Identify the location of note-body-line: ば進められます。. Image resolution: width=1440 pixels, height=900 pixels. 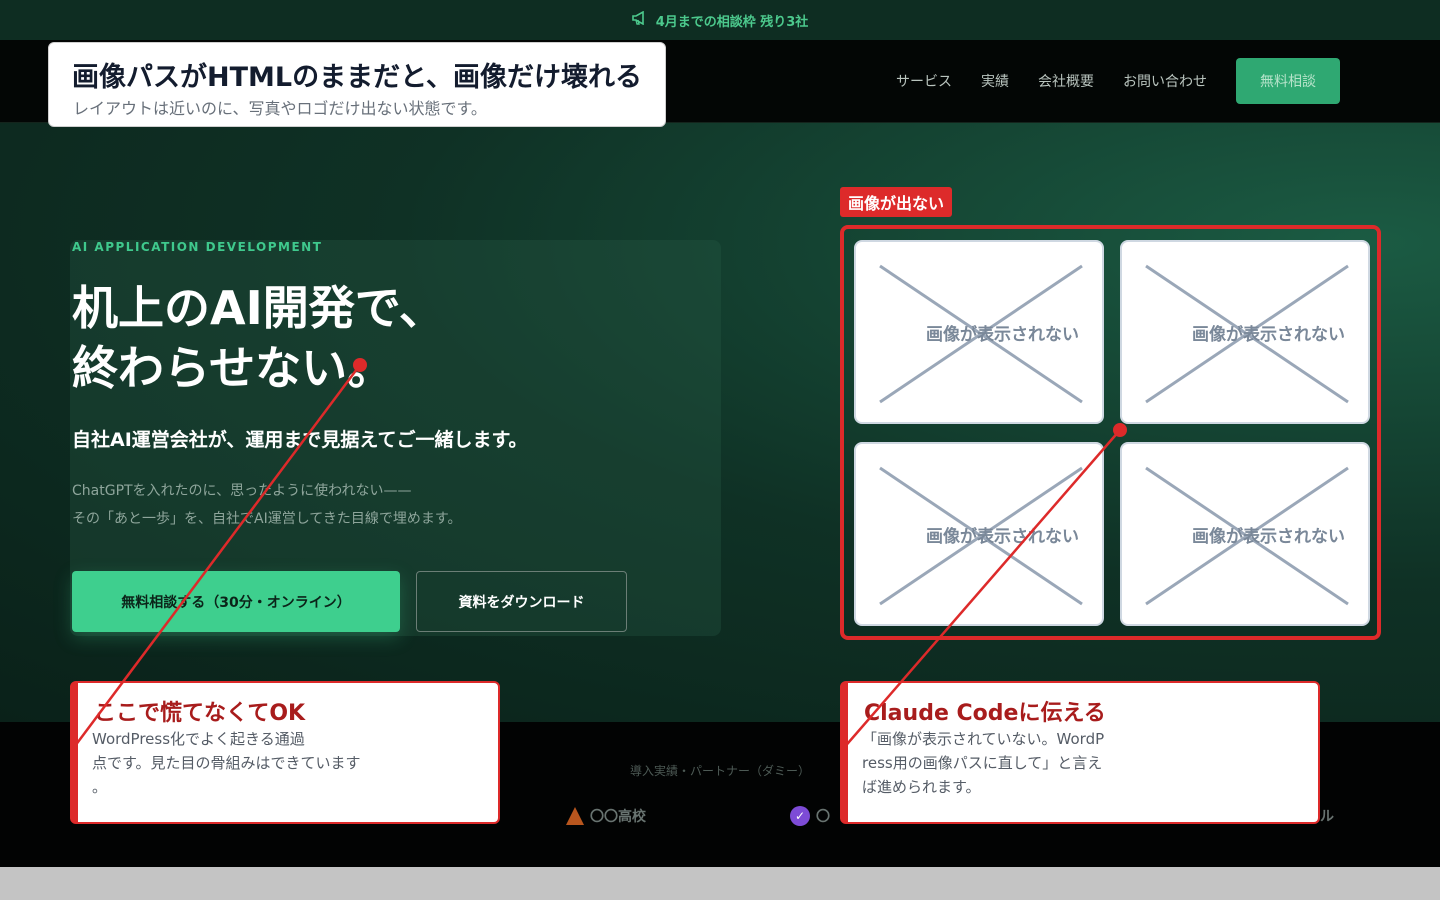
(921, 787).